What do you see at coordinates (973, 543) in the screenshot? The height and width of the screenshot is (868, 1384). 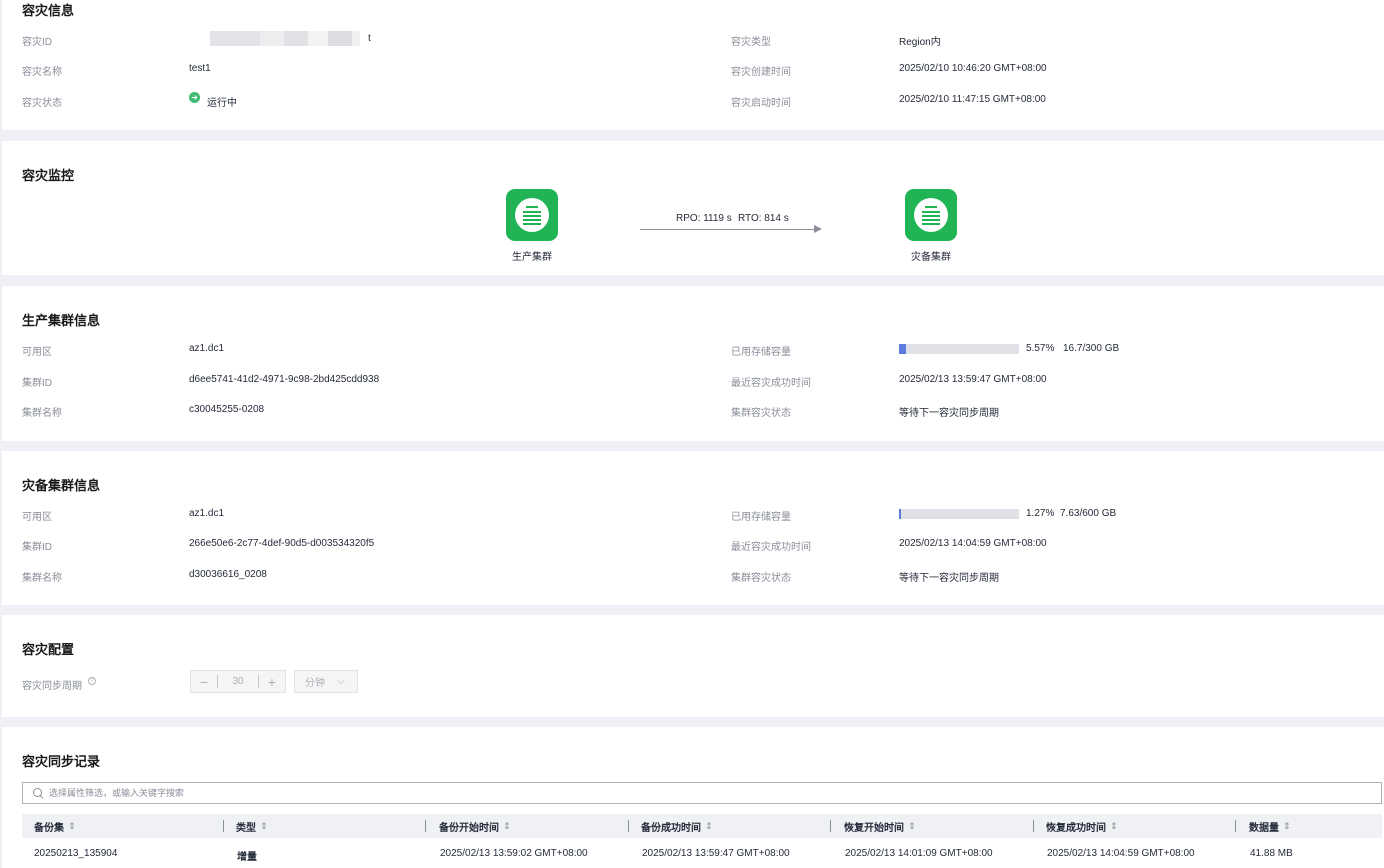 I see `dr-last-success-value: 2025/02/13 14:04:59 GMT+08:00` at bounding box center [973, 543].